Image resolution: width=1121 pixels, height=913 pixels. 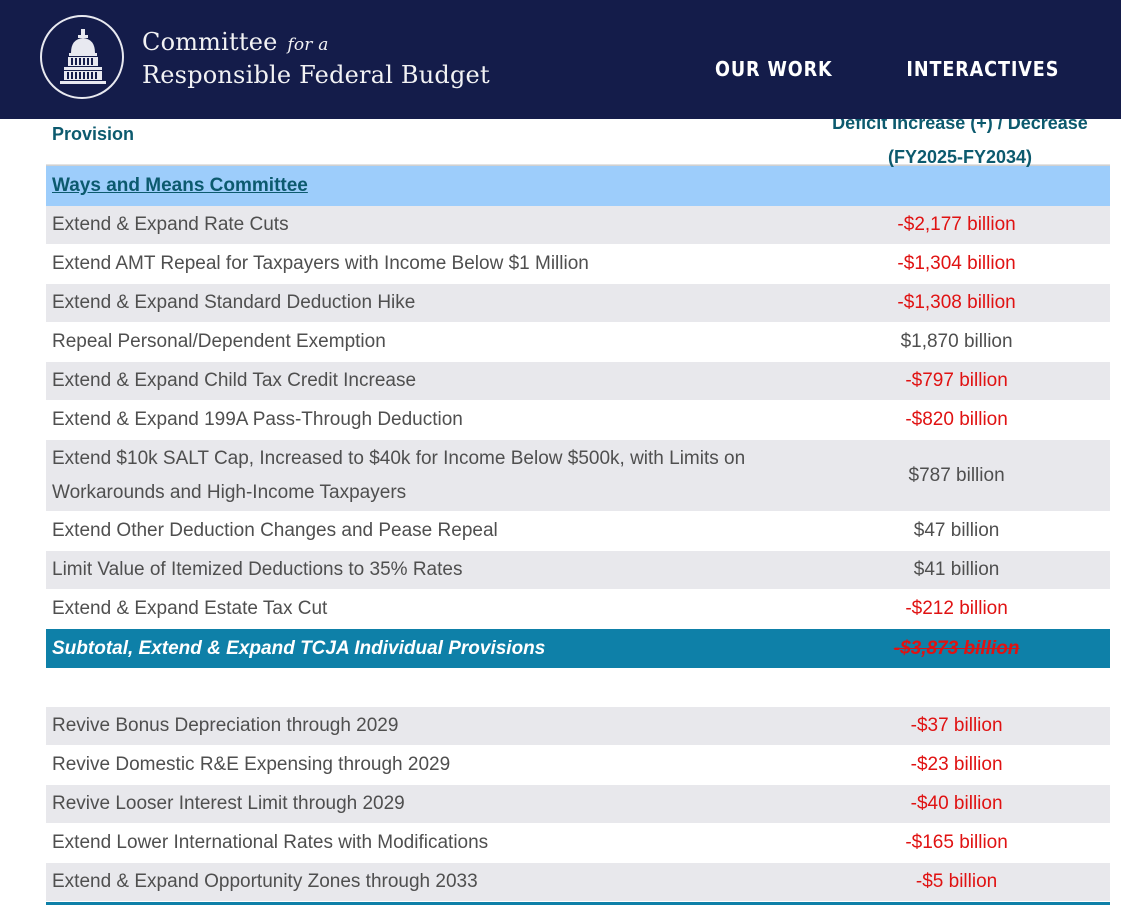 What do you see at coordinates (774, 69) in the screenshot?
I see `nav-our-work: OUR WORK` at bounding box center [774, 69].